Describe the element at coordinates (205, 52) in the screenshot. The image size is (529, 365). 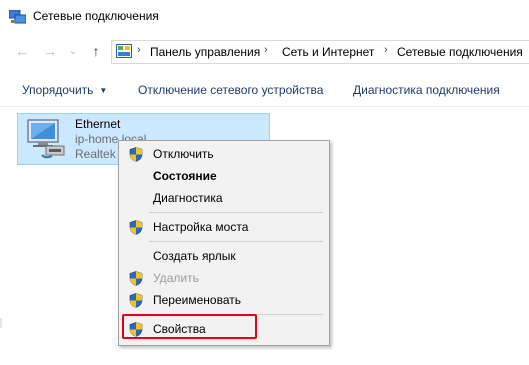
I see `breadcrumb-control-panel: Панель управления` at that location.